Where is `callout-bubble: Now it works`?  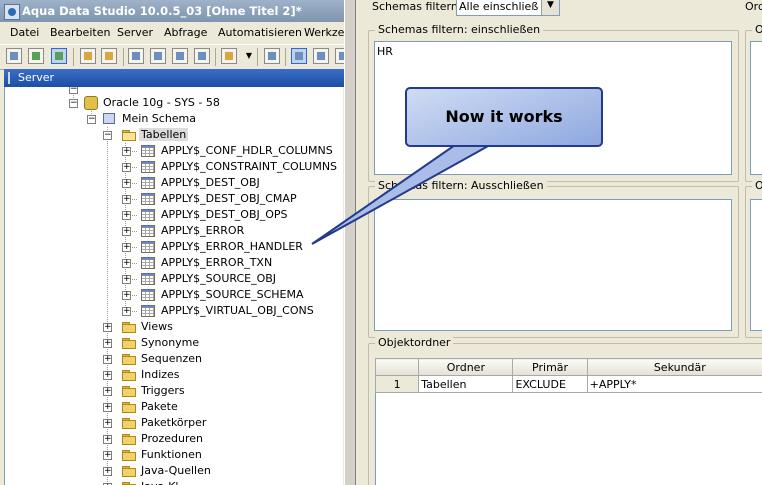
callout-bubble: Now it works is located at coordinates (504, 117).